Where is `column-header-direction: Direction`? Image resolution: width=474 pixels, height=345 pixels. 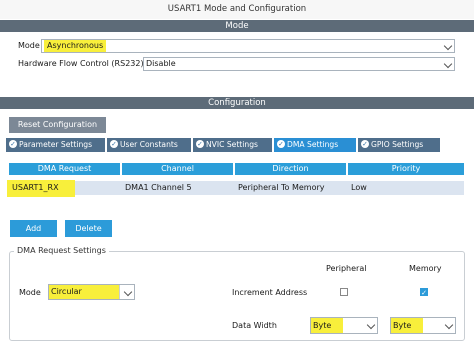
column-header-direction: Direction is located at coordinates (290, 169).